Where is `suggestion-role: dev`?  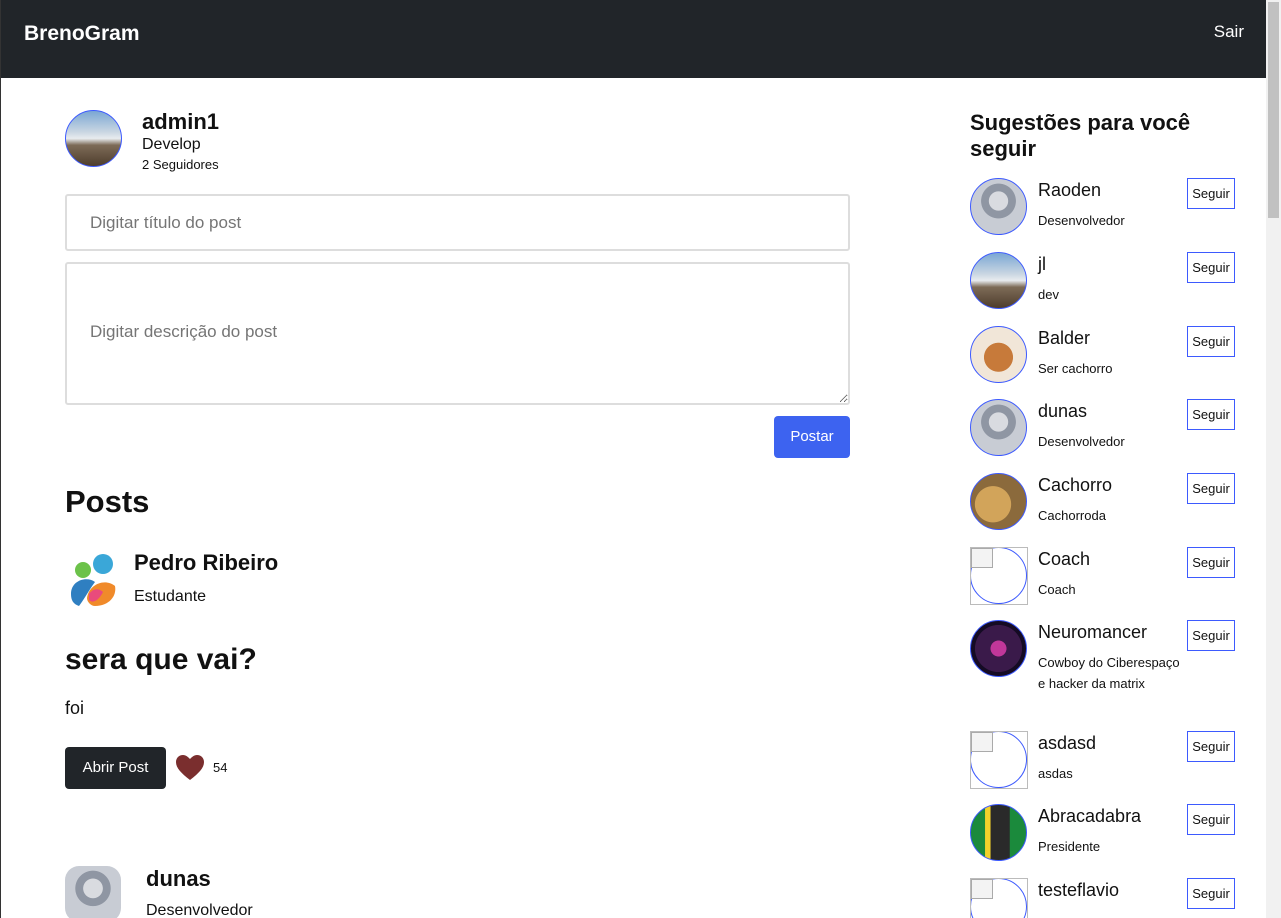 suggestion-role: dev is located at coordinates (1048, 294).